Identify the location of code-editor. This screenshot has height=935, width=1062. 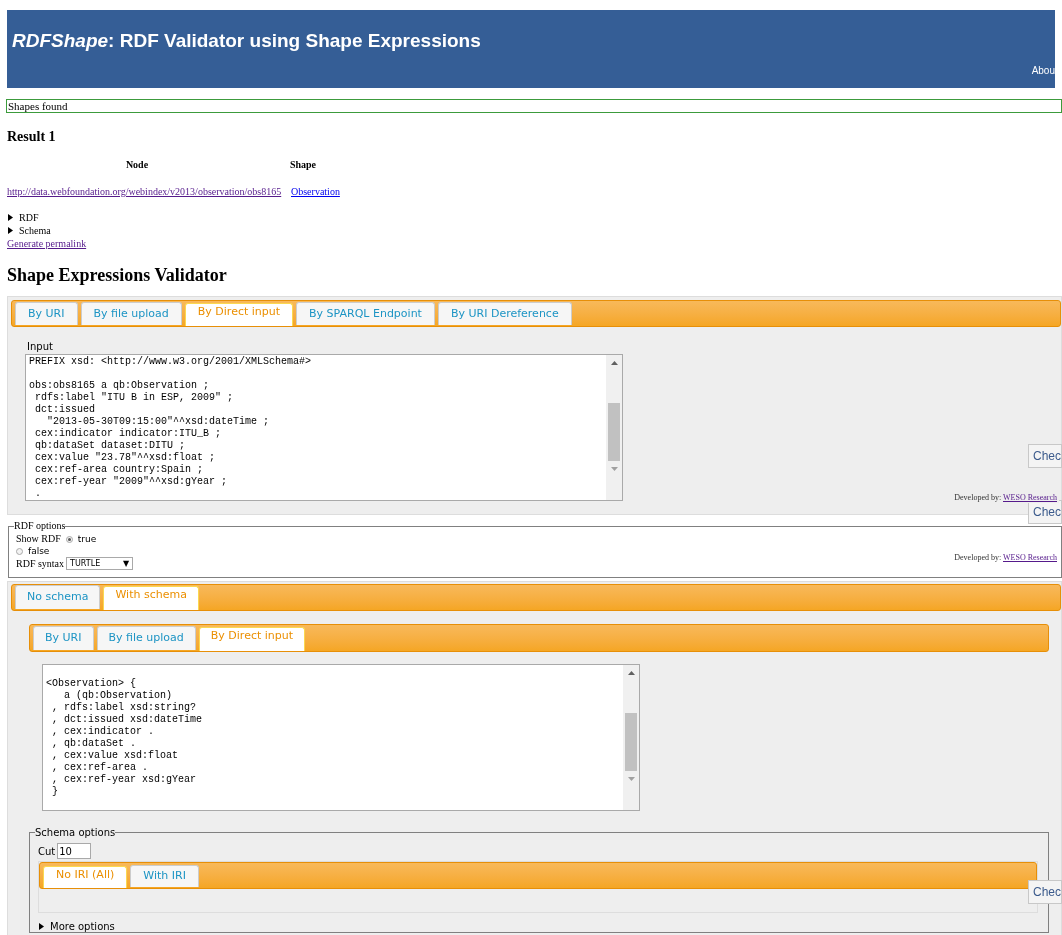
(324, 427).